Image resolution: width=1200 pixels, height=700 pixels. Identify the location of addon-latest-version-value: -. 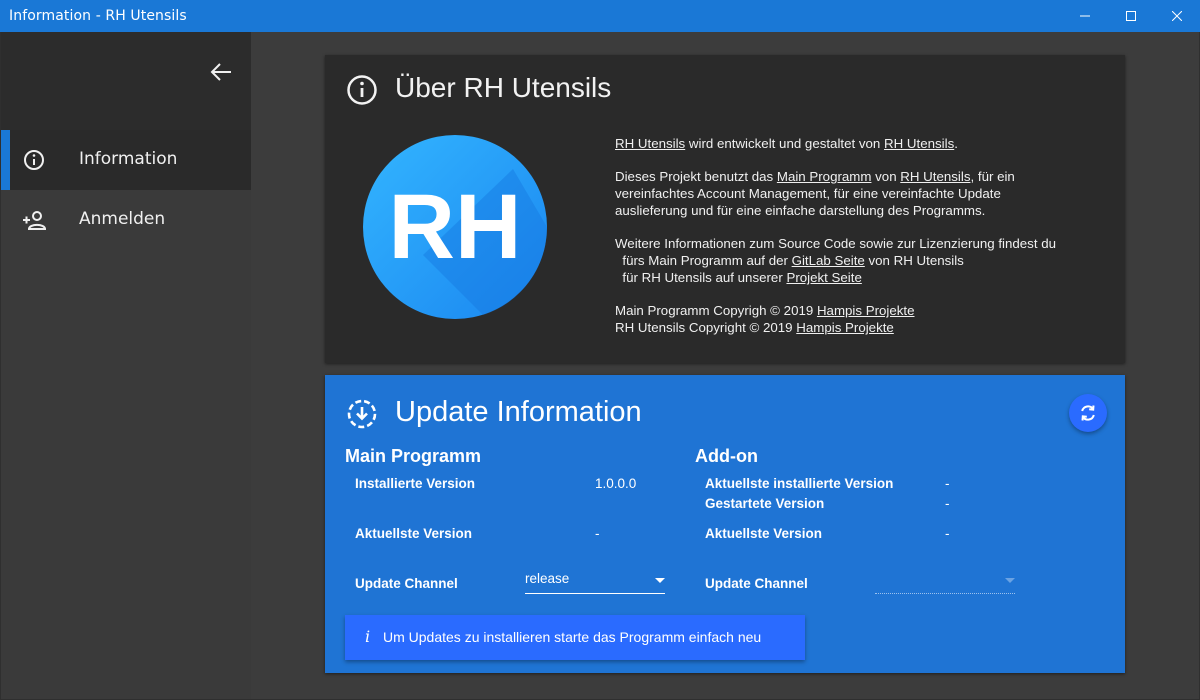
(947, 533).